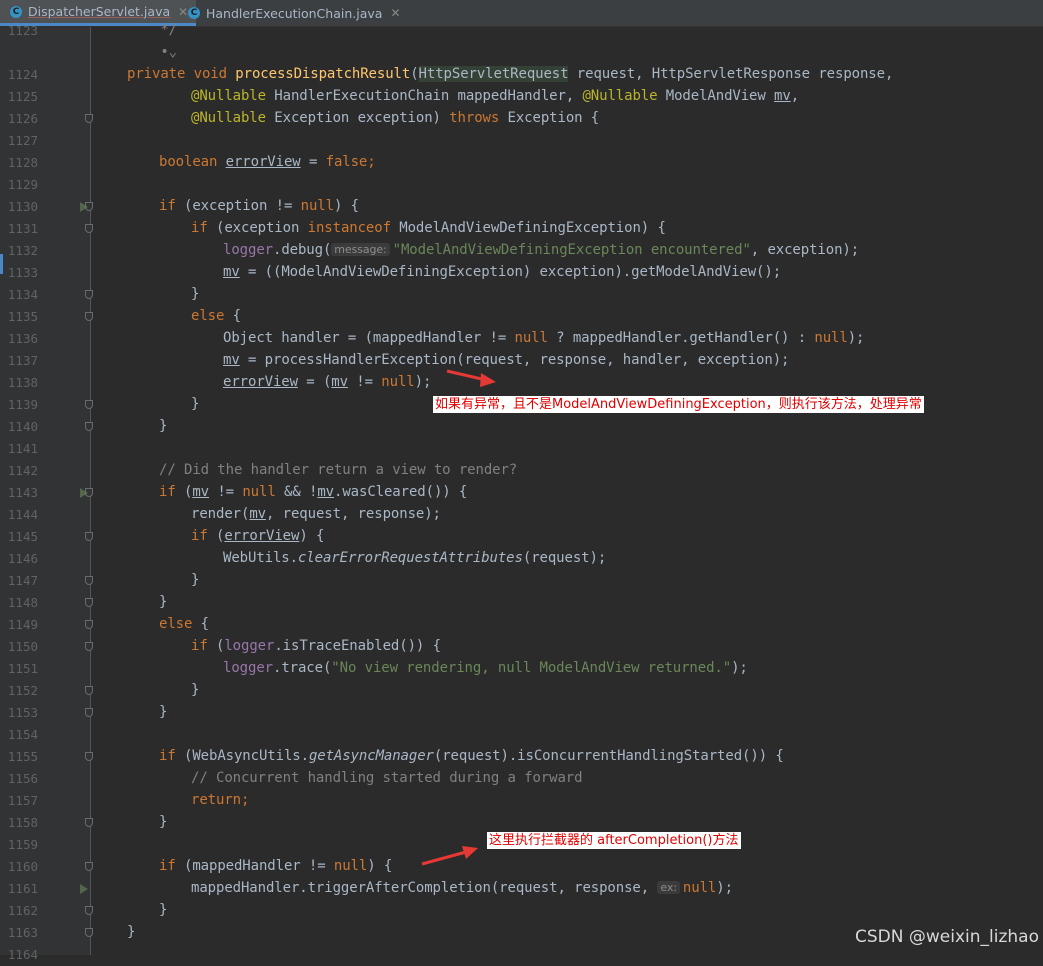  I want to click on csdn-watermark: CSDN @weixin_lizhao, so click(947, 937).